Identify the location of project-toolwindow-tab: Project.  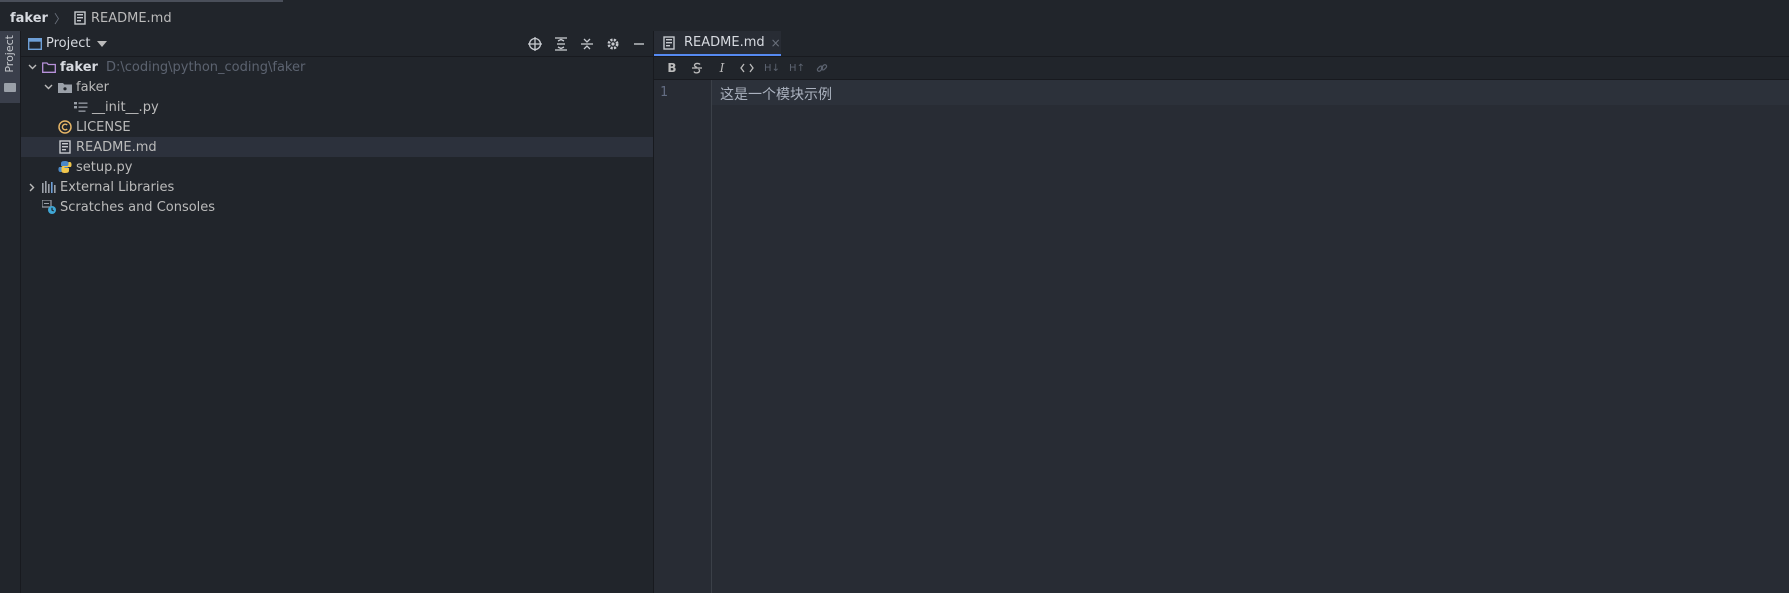
(10, 67).